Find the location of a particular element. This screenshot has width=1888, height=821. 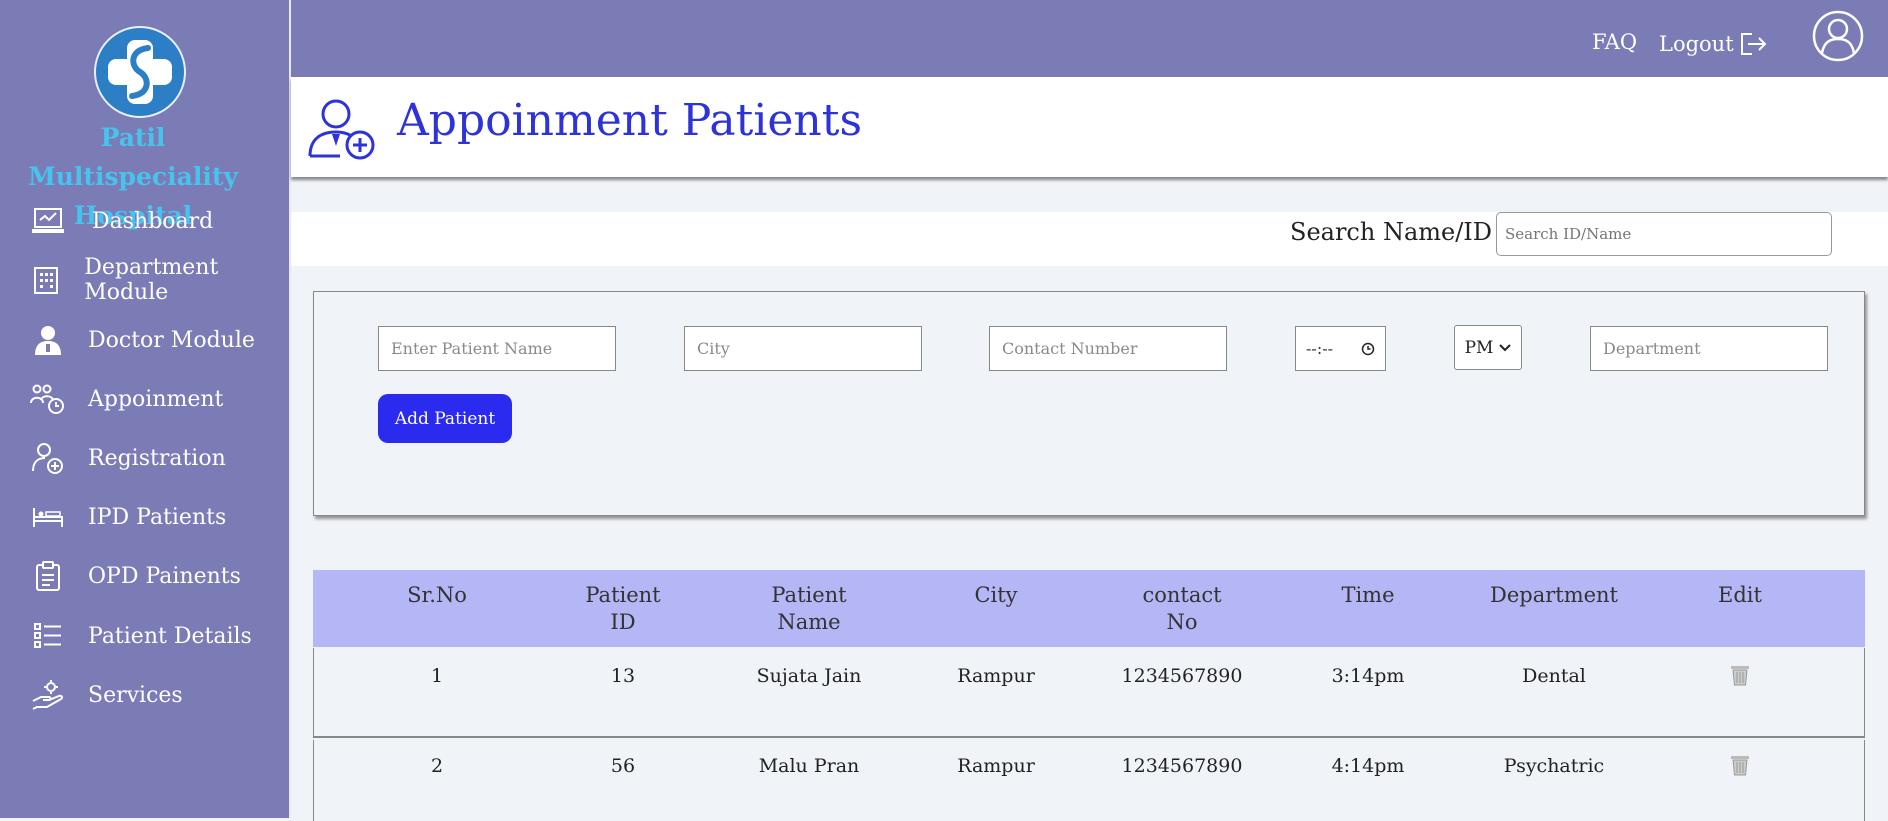

sidebar-item-label: Doctor Module is located at coordinates (171, 340).